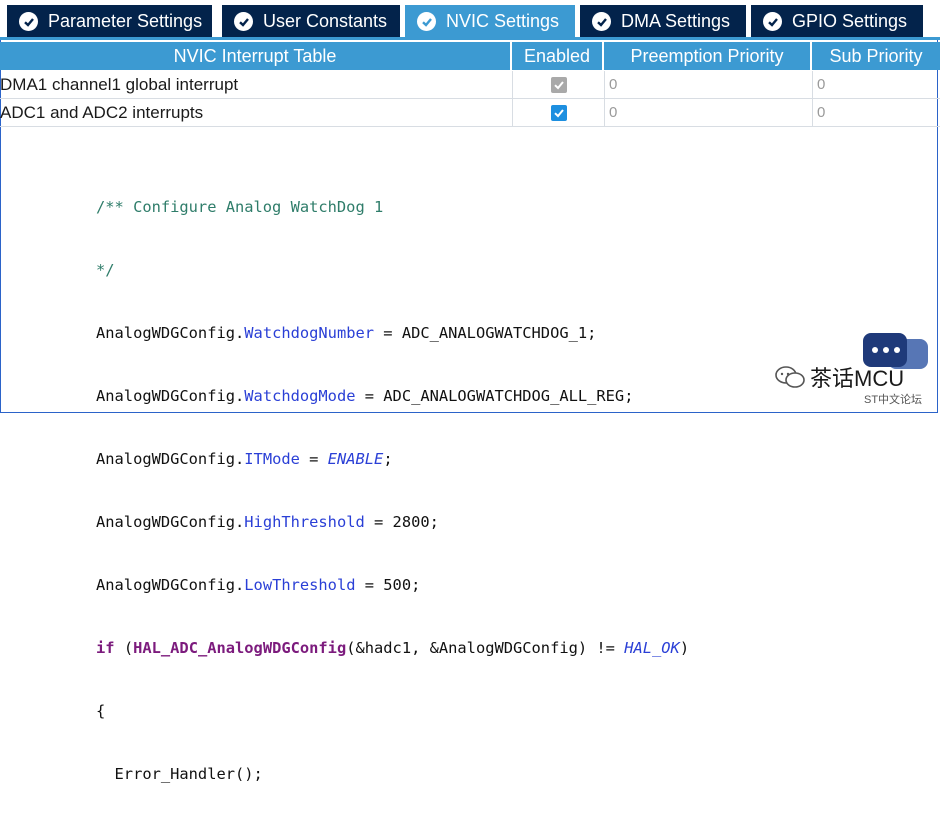 Image resolution: width=940 pixels, height=830 pixels. What do you see at coordinates (105, 648) in the screenshot?
I see `code-keyword: if` at bounding box center [105, 648].